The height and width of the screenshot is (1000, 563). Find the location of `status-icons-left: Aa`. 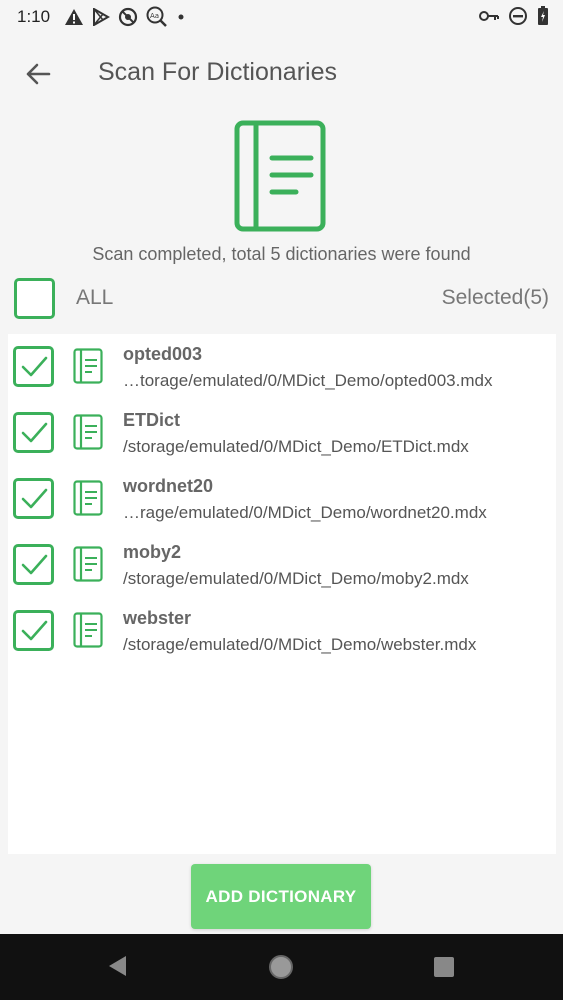

status-icons-left: Aa is located at coordinates (125, 17).